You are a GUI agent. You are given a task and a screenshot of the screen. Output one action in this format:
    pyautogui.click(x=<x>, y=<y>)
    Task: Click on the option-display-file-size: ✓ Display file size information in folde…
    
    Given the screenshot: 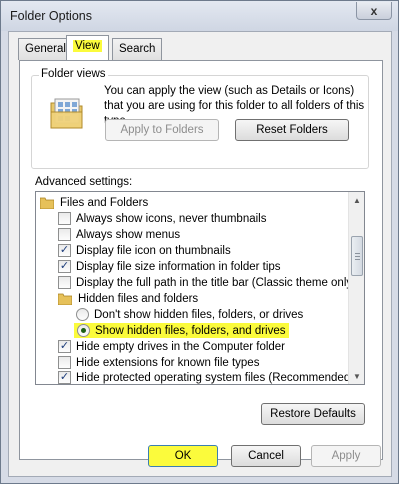 What is the action you would take?
    pyautogui.click(x=169, y=266)
    